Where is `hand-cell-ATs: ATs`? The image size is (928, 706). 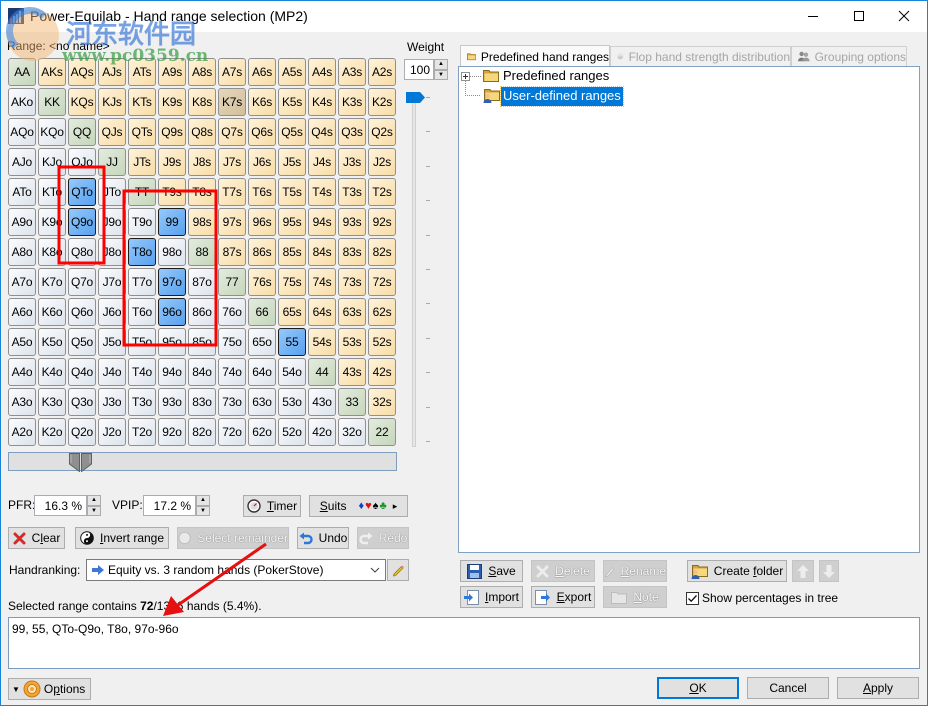 hand-cell-ATs: ATs is located at coordinates (142, 72).